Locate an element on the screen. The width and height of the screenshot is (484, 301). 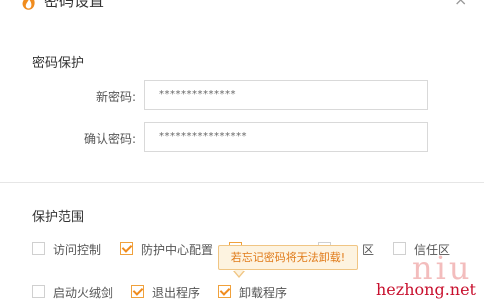
checkbox-label: 卸载程序 is located at coordinates (263, 293).